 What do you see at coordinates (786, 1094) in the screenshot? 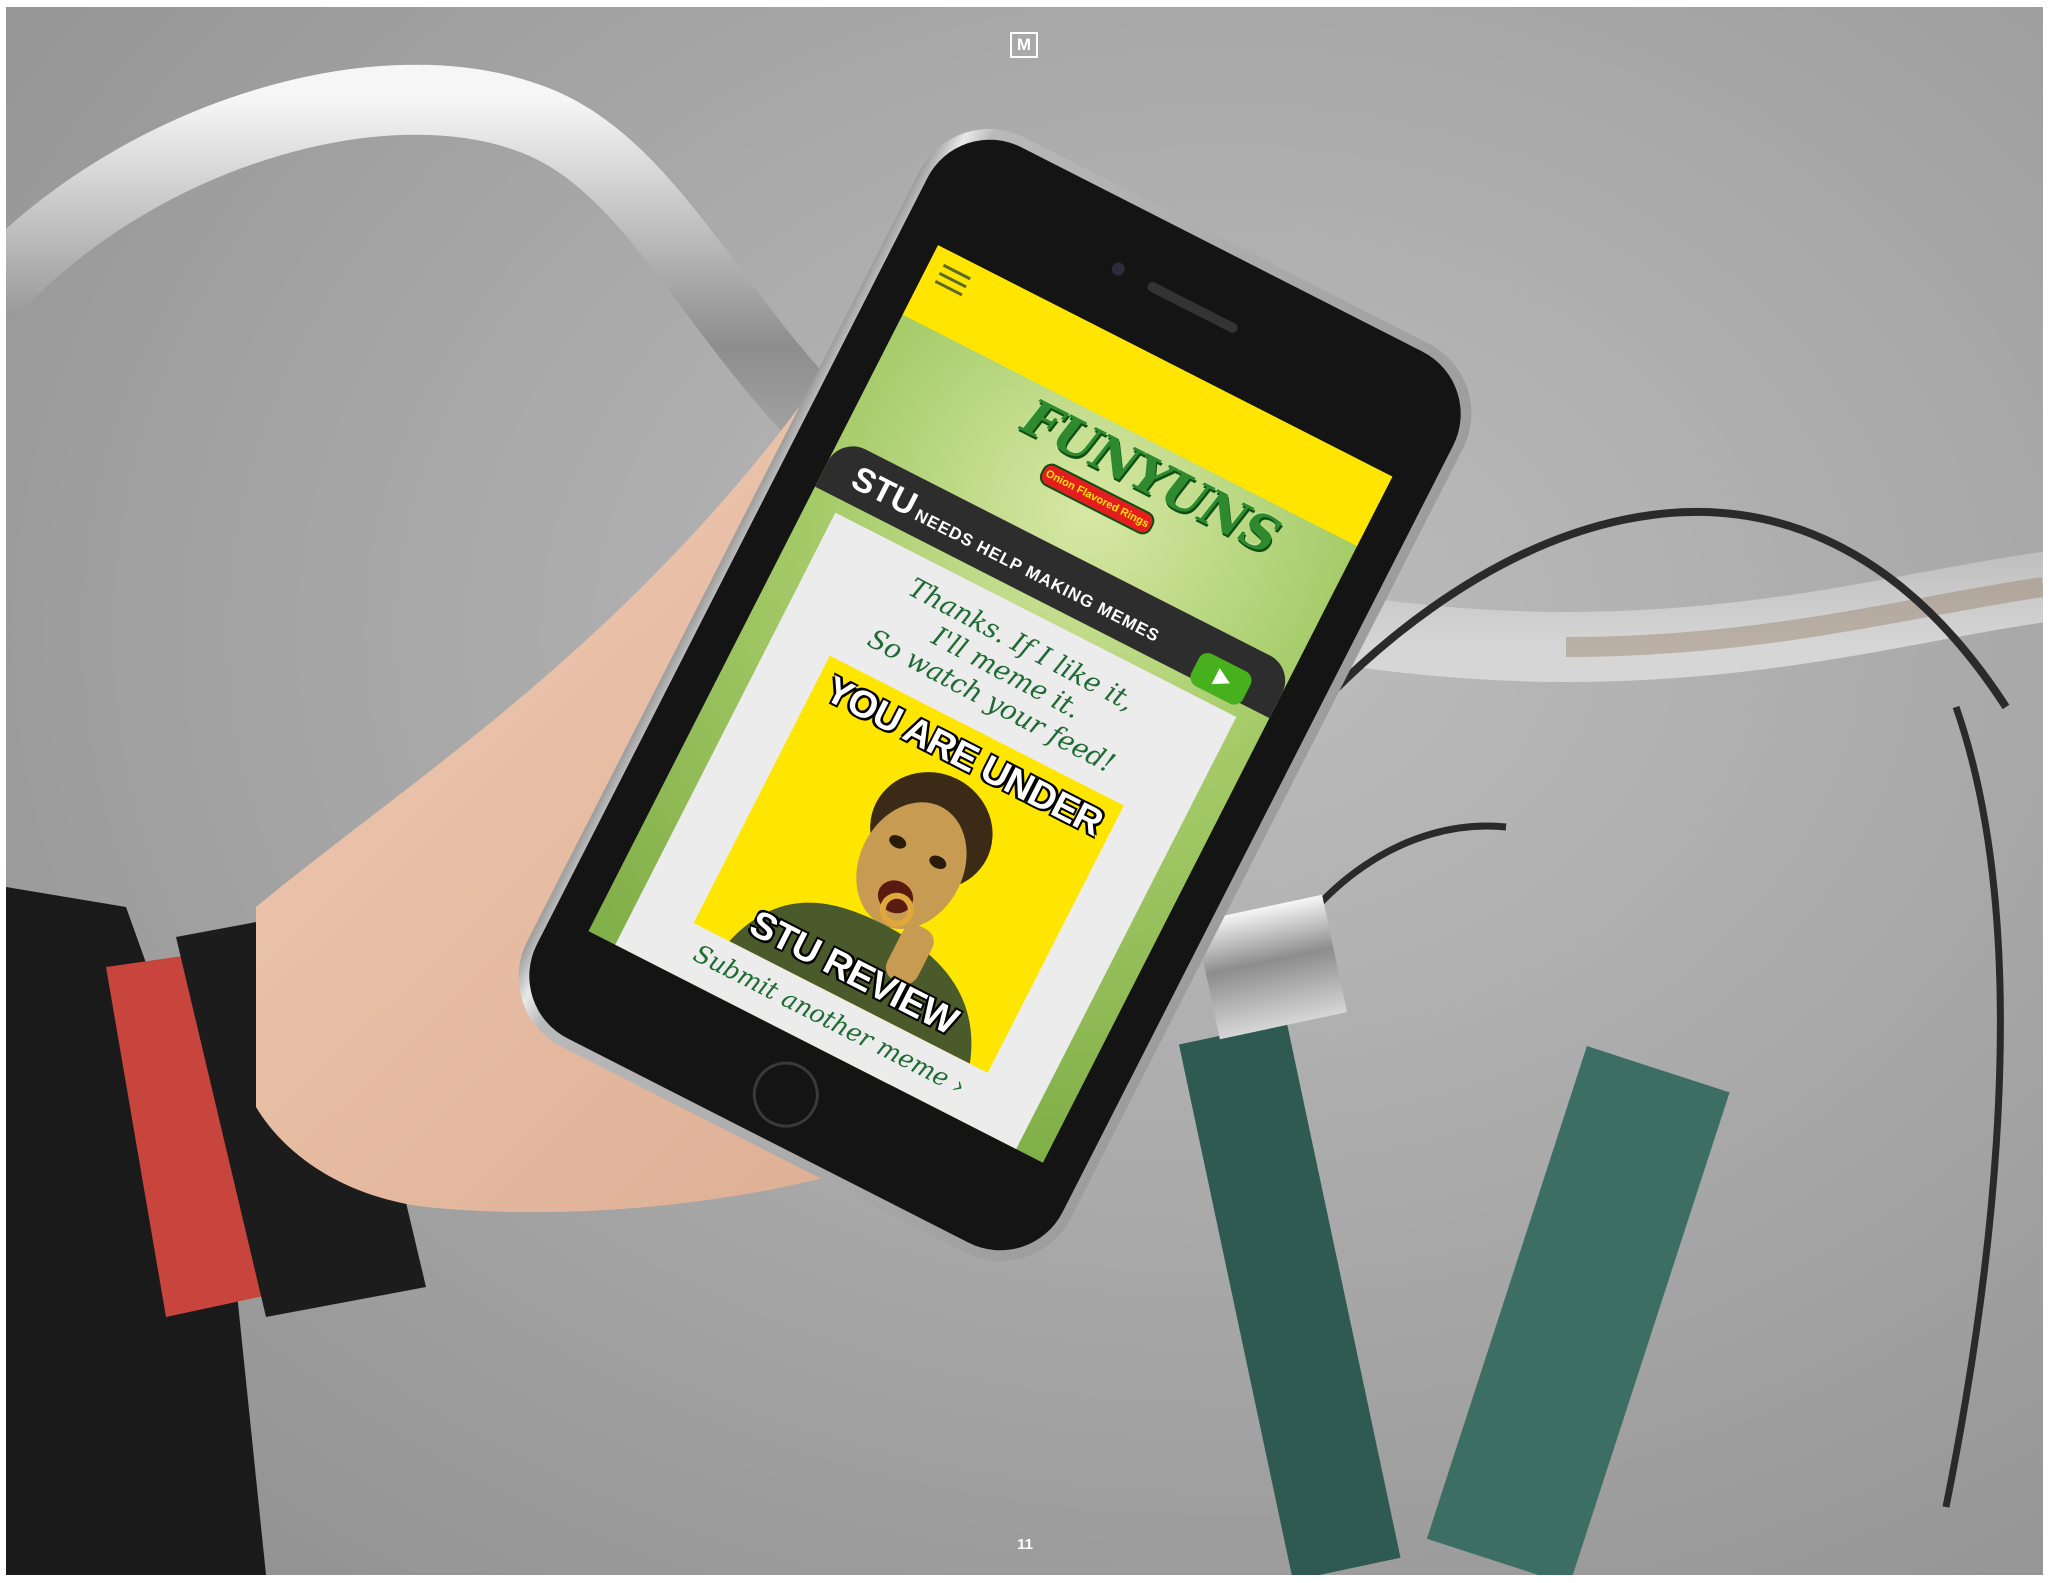
I see `home-button` at bounding box center [786, 1094].